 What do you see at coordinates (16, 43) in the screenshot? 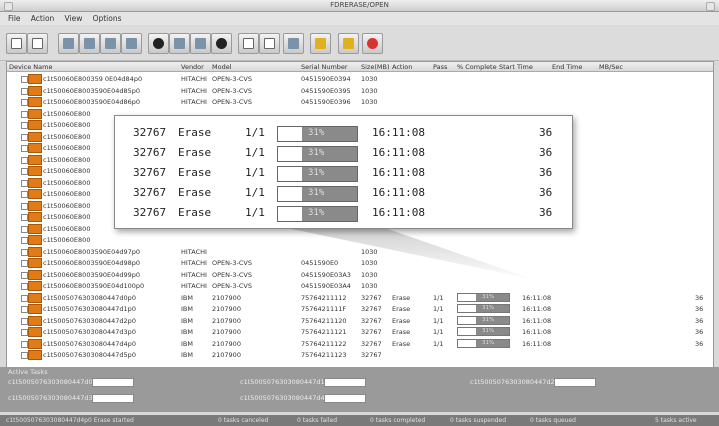
I see `grid-button` at bounding box center [16, 43].